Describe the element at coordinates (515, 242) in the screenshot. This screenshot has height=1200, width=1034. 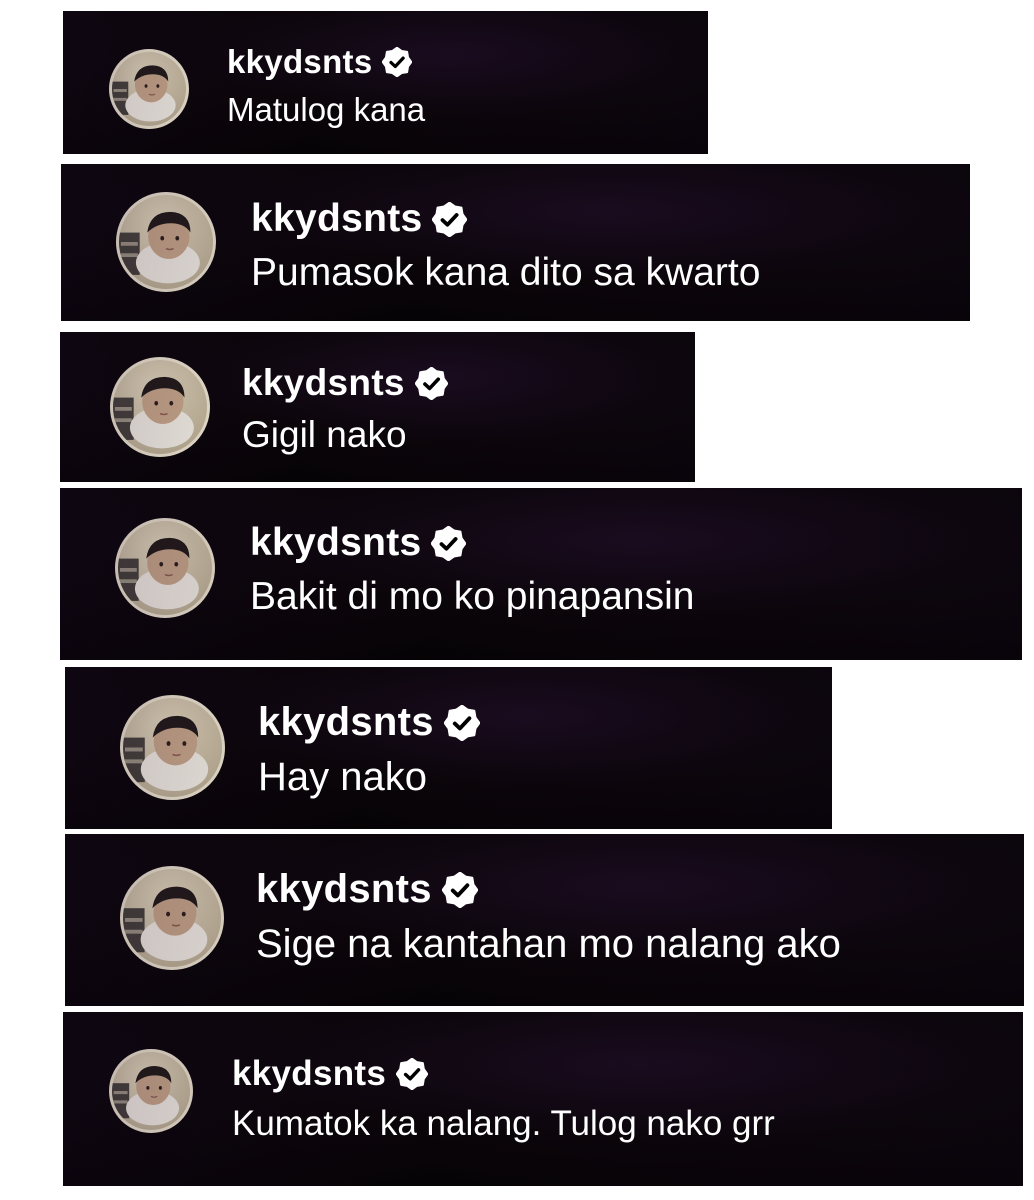
I see `comment-card: kkydsnts Pumasok kana dito sa kwarto` at that location.